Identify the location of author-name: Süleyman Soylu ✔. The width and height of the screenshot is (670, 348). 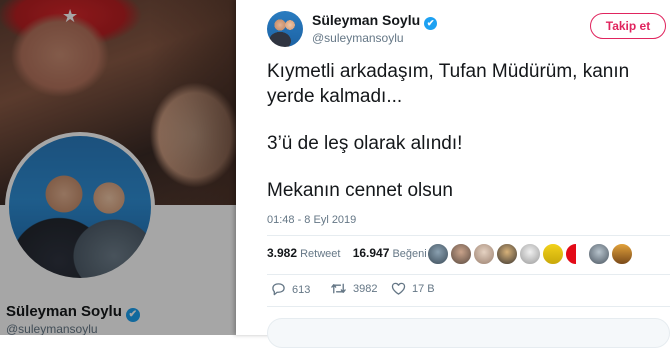
(375, 21).